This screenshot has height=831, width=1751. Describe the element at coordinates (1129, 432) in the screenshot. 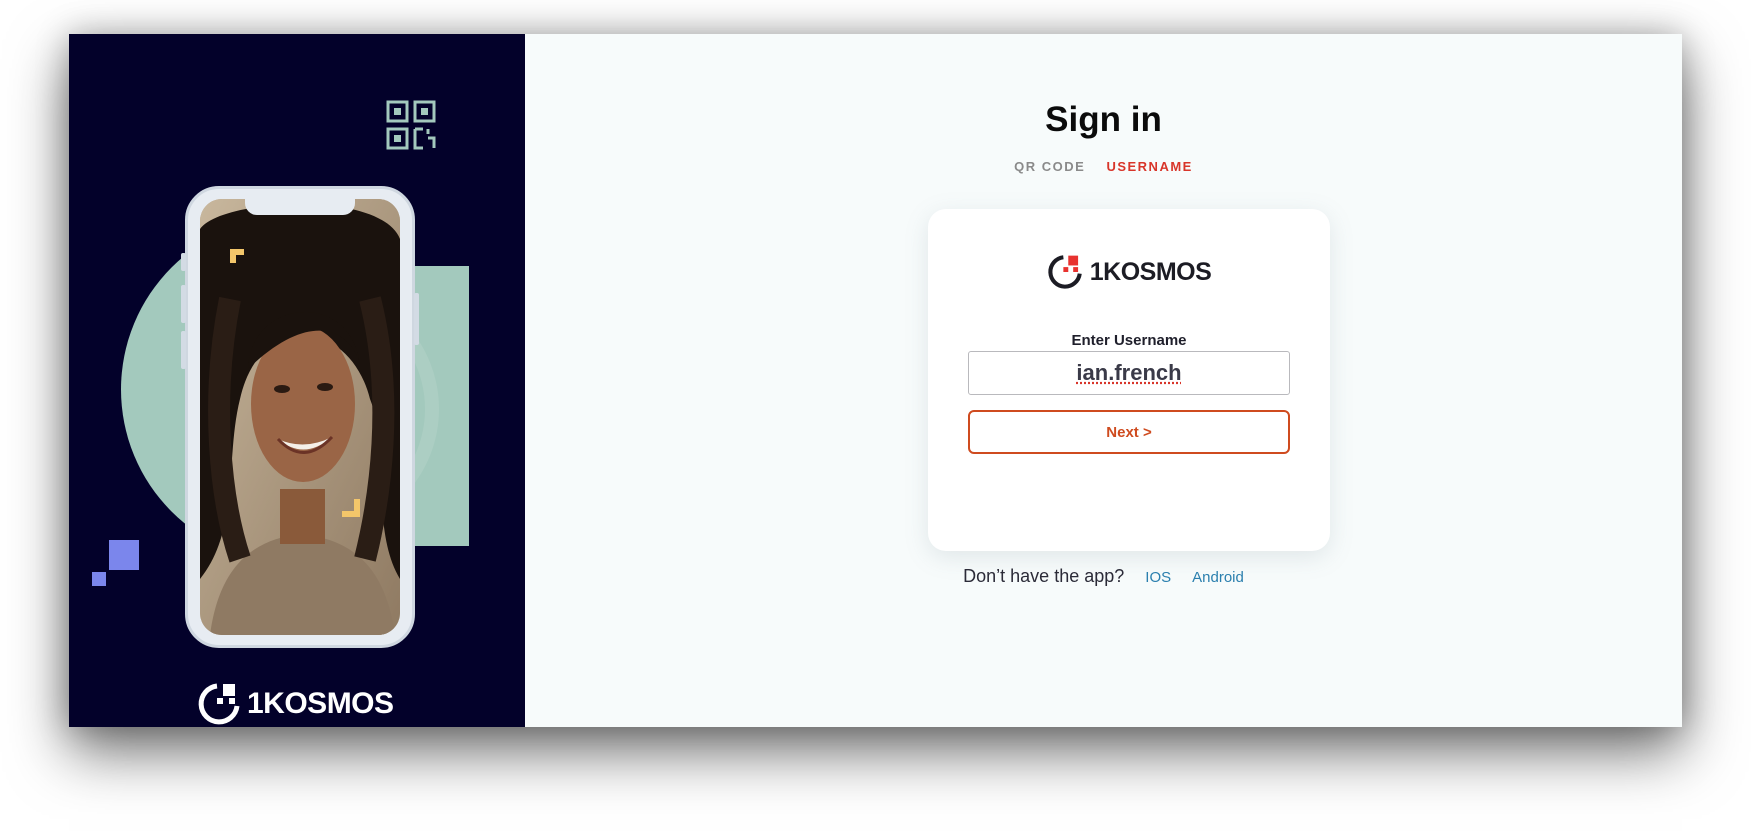

I see `next-button: Next >` at that location.